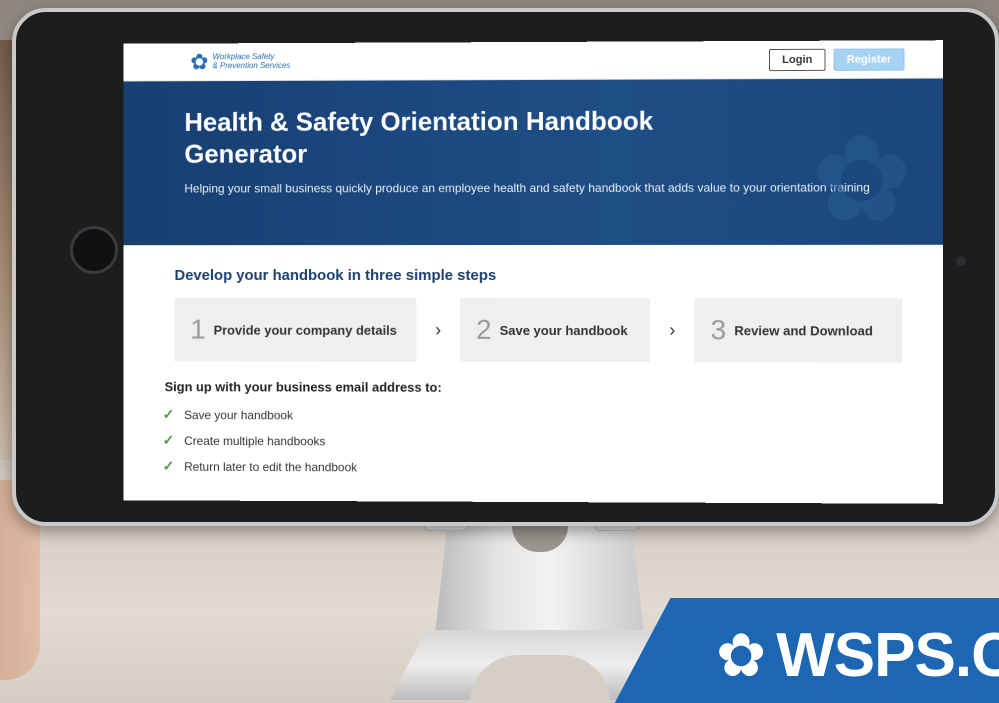 Image resolution: width=999 pixels, height=703 pixels. Describe the element at coordinates (887, 655) in the screenshot. I see `brand-url: WSPS.C` at that location.